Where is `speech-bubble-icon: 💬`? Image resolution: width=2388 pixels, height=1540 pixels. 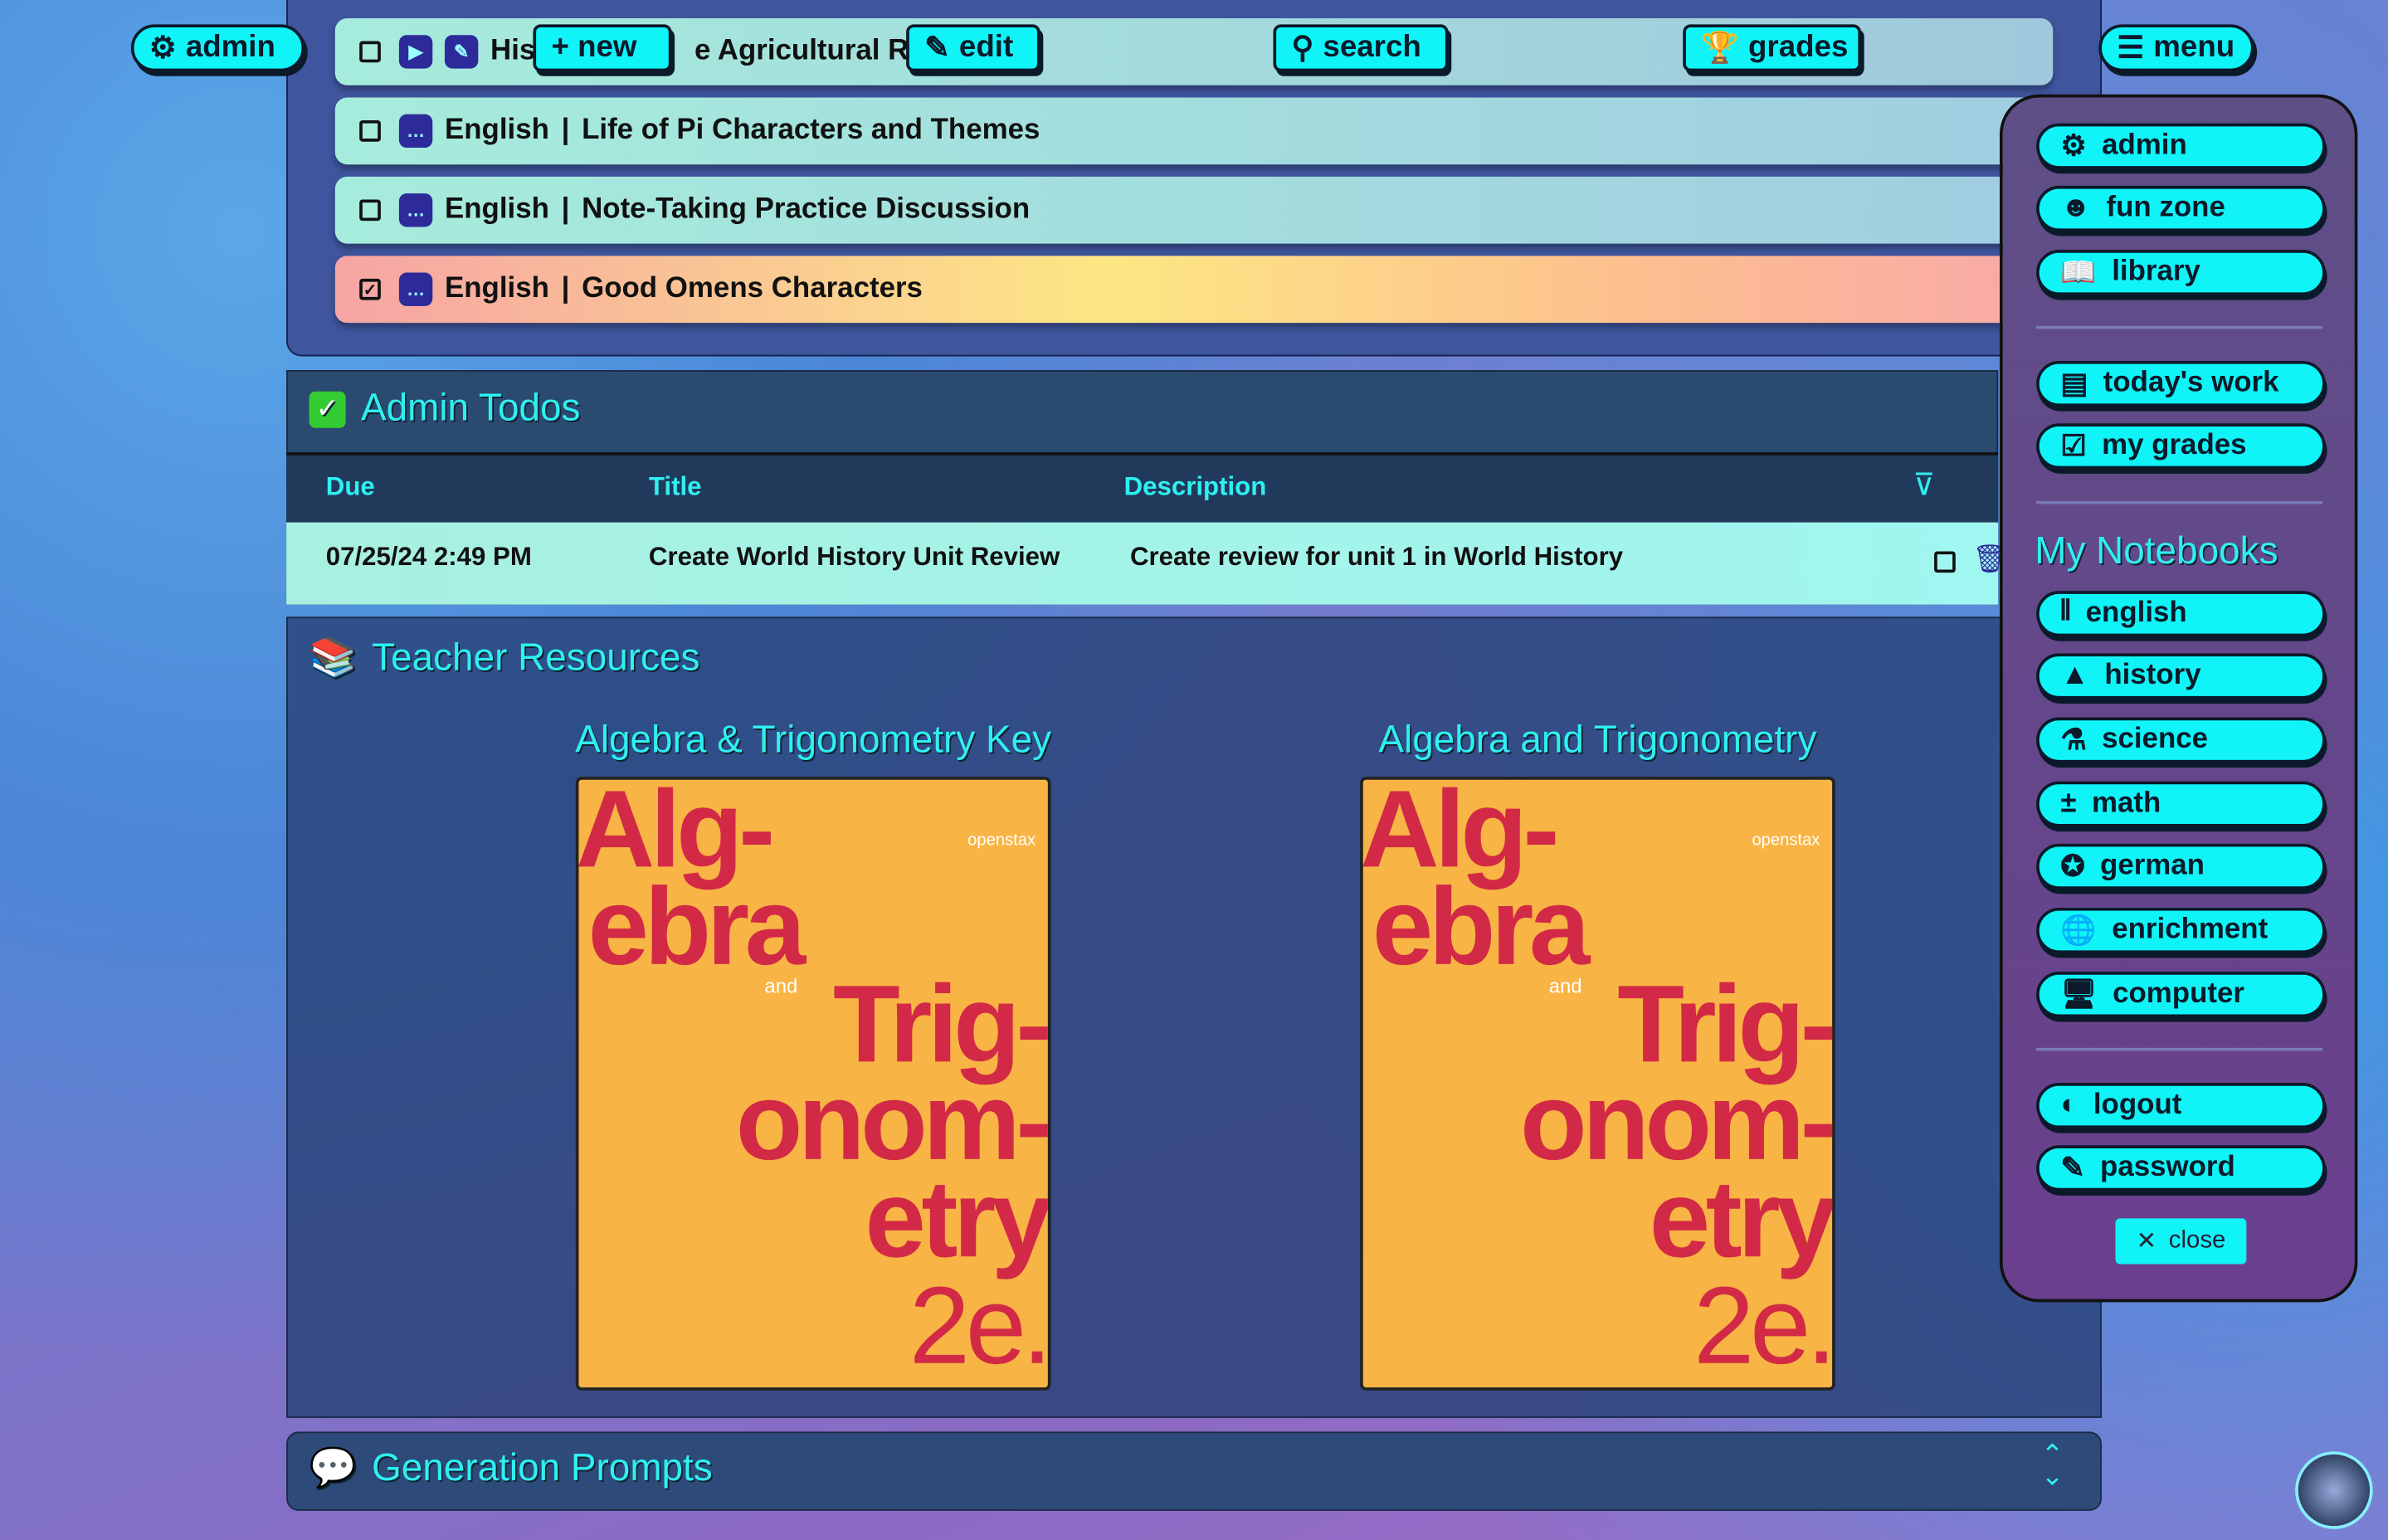
speech-bubble-icon: 💬 is located at coordinates (333, 1468).